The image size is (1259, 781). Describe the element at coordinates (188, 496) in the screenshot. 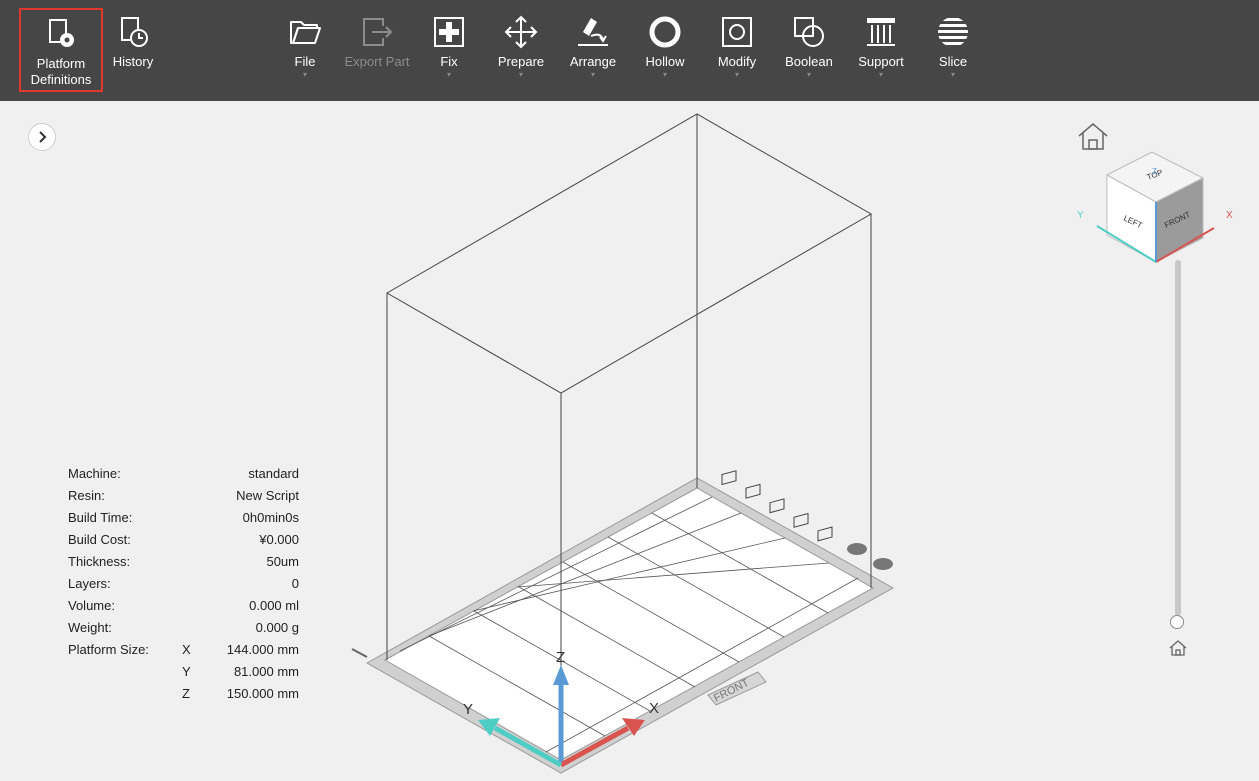

I see `info-row-resin: Resin: New Script` at that location.